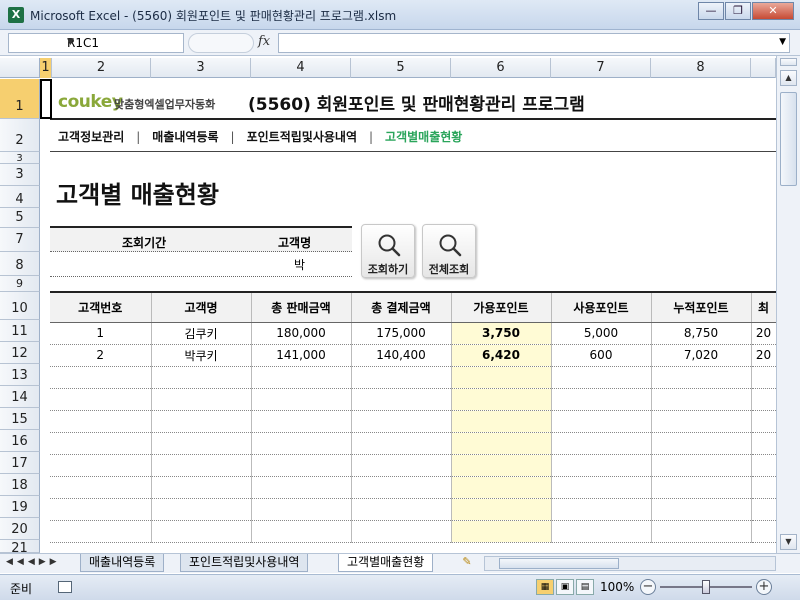 Image resolution: width=800 pixels, height=600 pixels. I want to click on row-header: 12, so click(20, 353).